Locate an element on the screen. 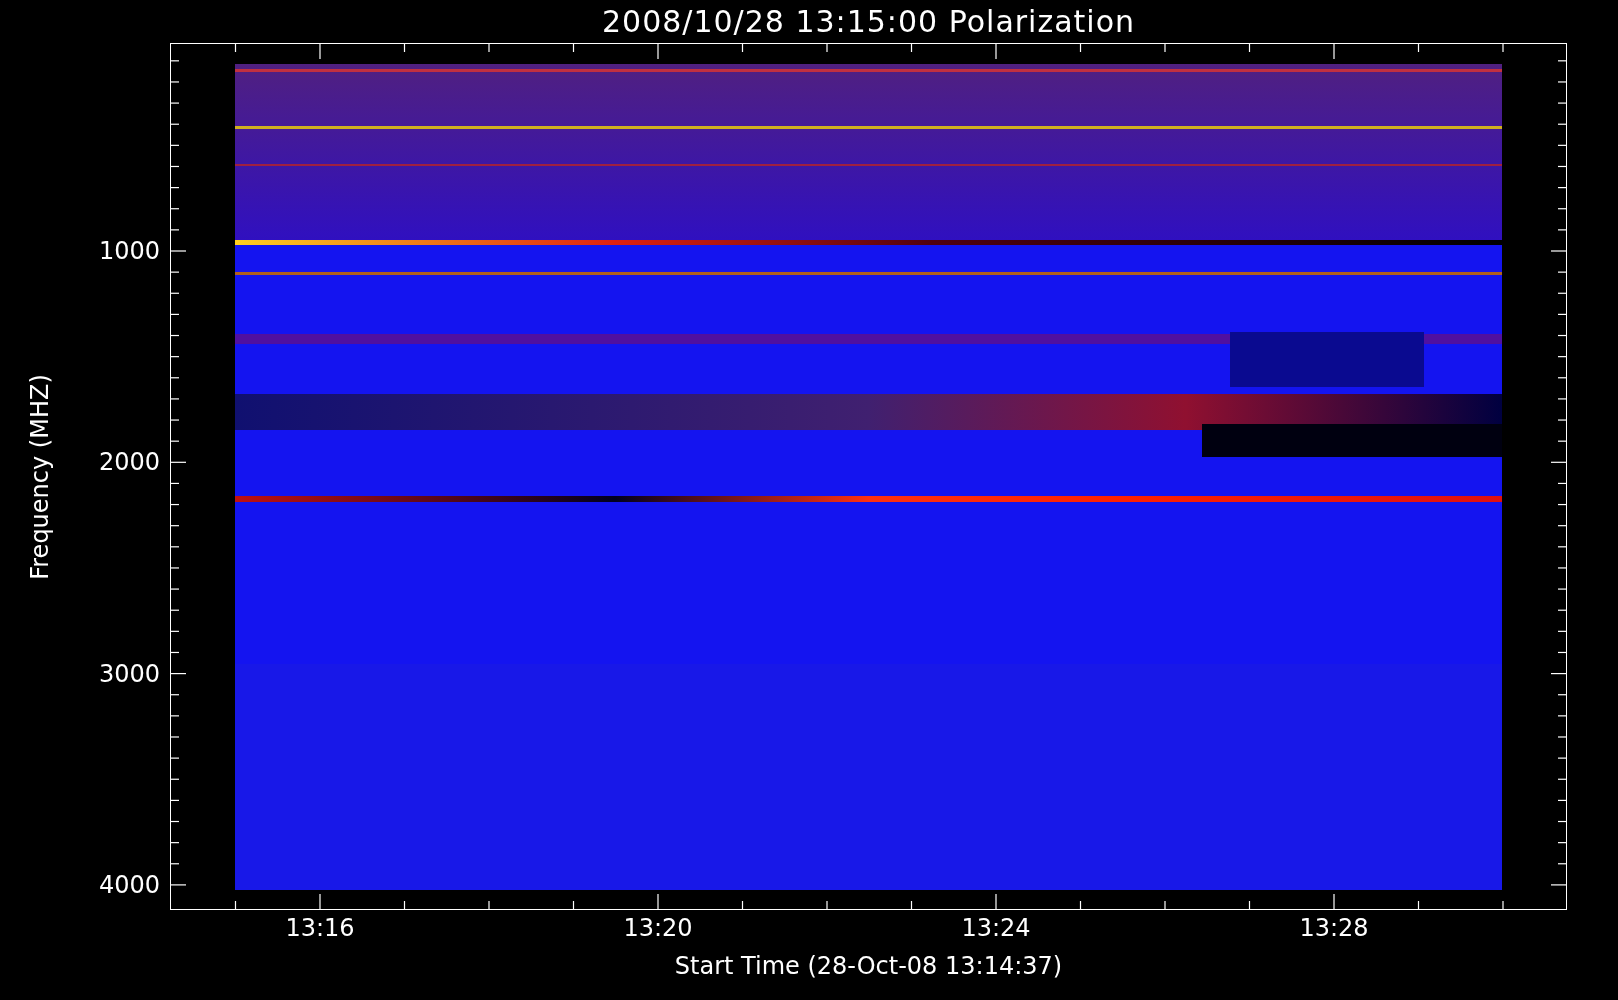  y-axis-label: Frequency (MHZ) is located at coordinates (40, 476).